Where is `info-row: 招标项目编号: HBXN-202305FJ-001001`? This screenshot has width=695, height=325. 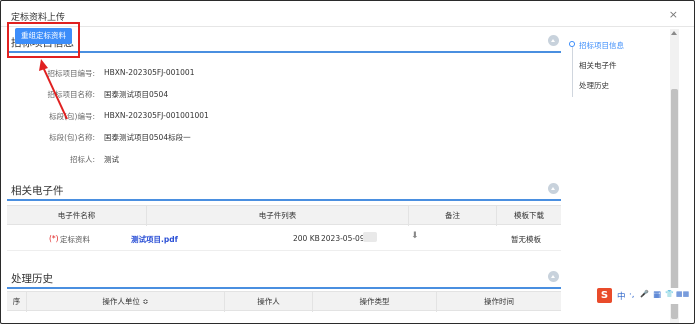 info-row: 招标项目编号: HBXN-202305FJ-001001 is located at coordinates (257, 74).